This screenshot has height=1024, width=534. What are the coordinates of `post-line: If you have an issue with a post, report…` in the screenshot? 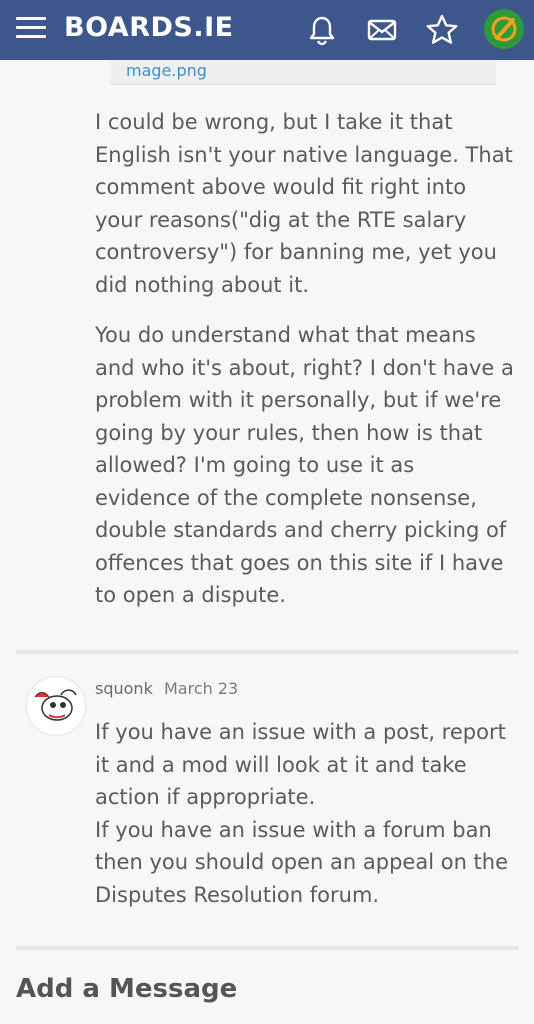 It's located at (300, 764).